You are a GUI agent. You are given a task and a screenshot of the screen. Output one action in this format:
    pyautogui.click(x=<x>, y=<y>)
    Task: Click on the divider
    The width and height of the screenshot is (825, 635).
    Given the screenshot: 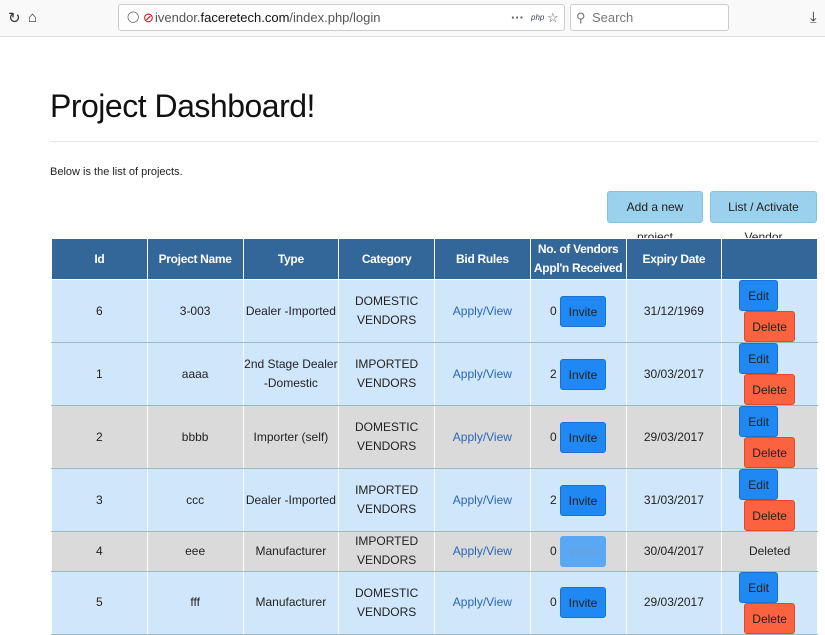 What is the action you would take?
    pyautogui.click(x=434, y=141)
    